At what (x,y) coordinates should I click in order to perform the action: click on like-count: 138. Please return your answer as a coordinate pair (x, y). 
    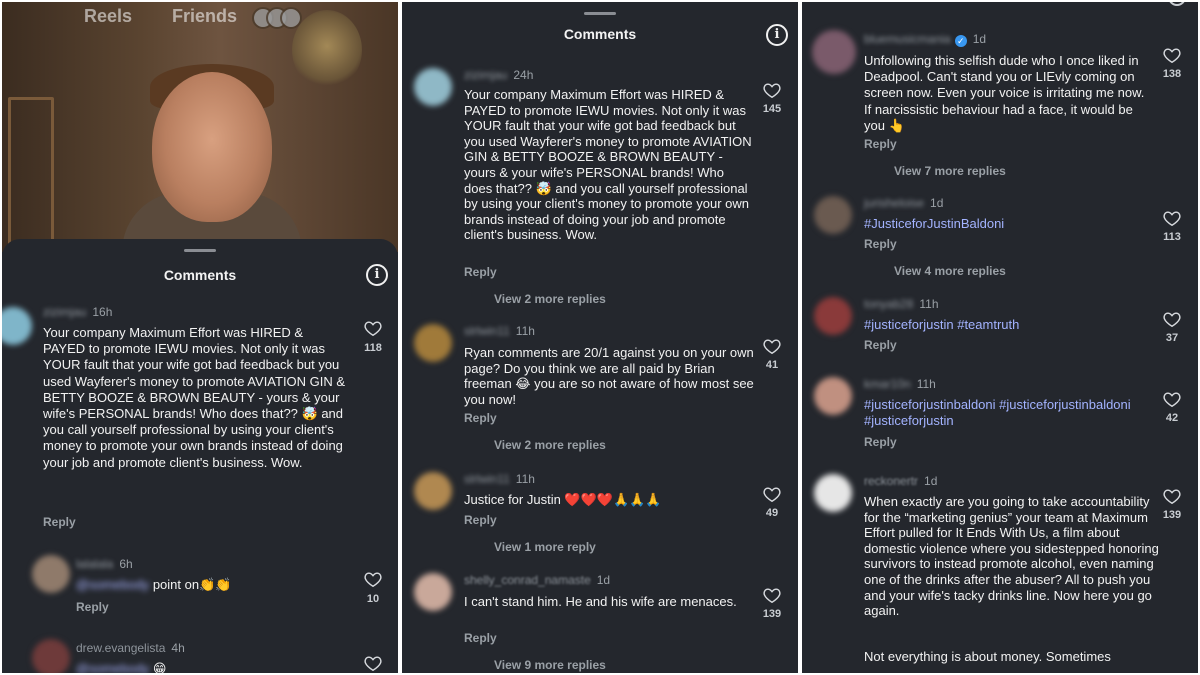
    Looking at the image, I should click on (1172, 74).